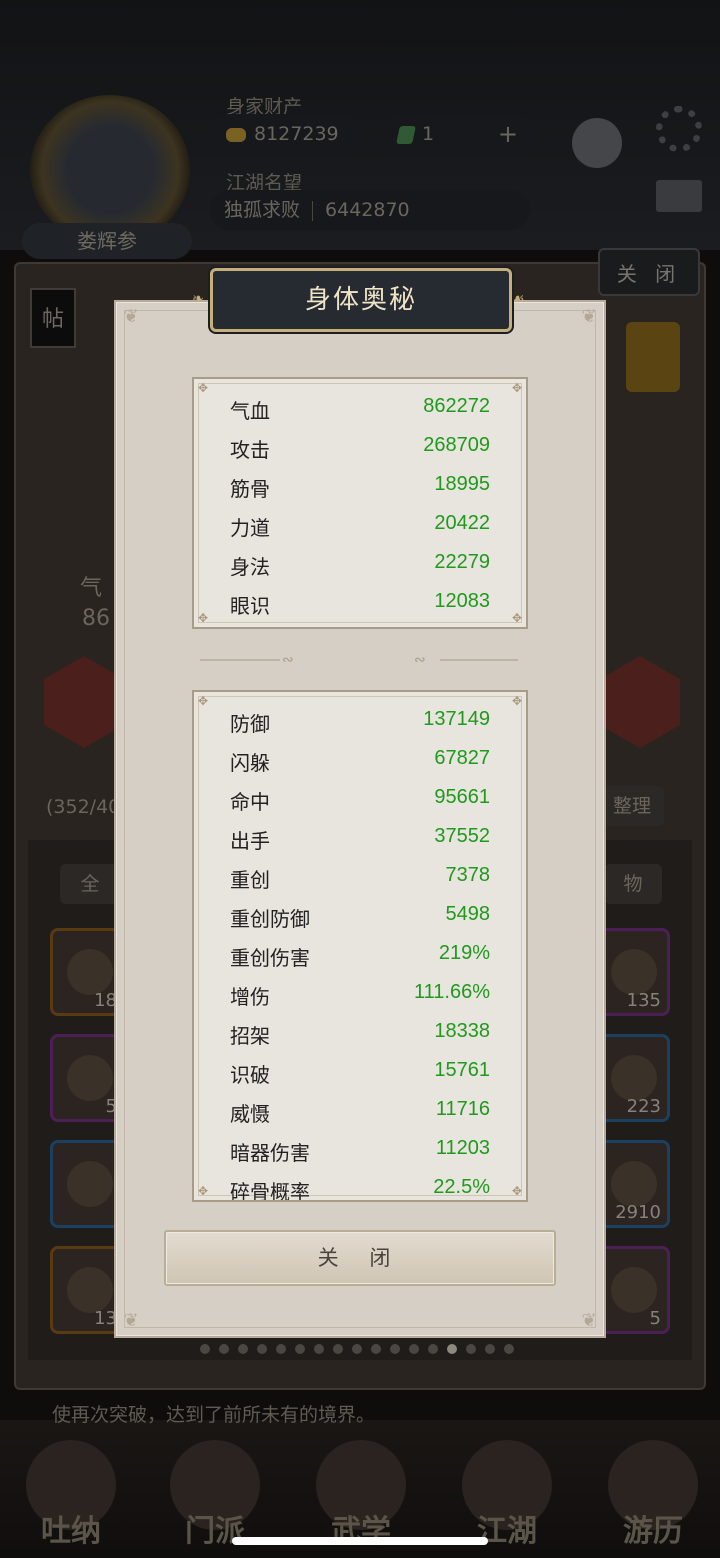  I want to click on nav-label: 游历, so click(653, 1531).